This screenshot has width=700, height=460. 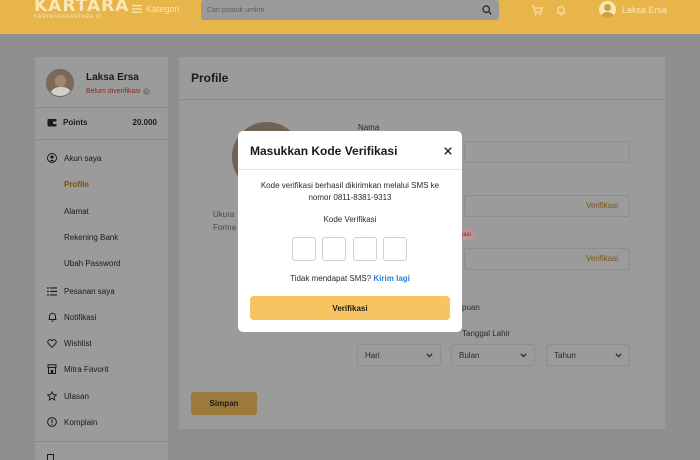 I want to click on wallet-icon, so click(x=52, y=122).